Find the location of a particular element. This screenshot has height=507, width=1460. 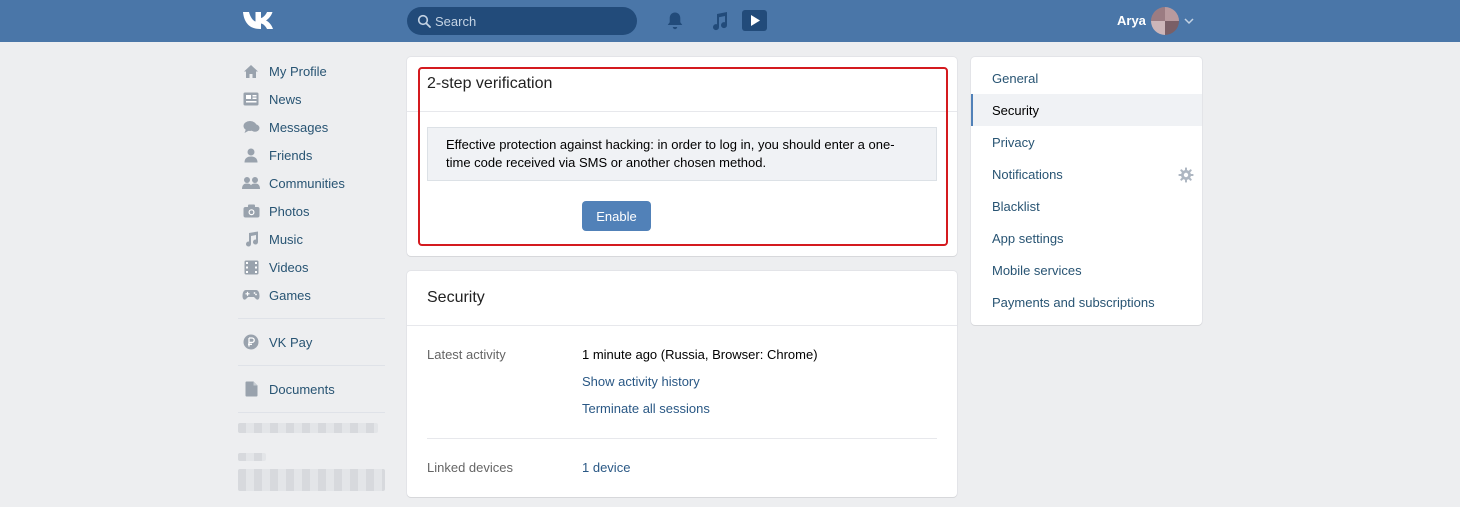

nav-item-friends: Friends is located at coordinates (313, 155).